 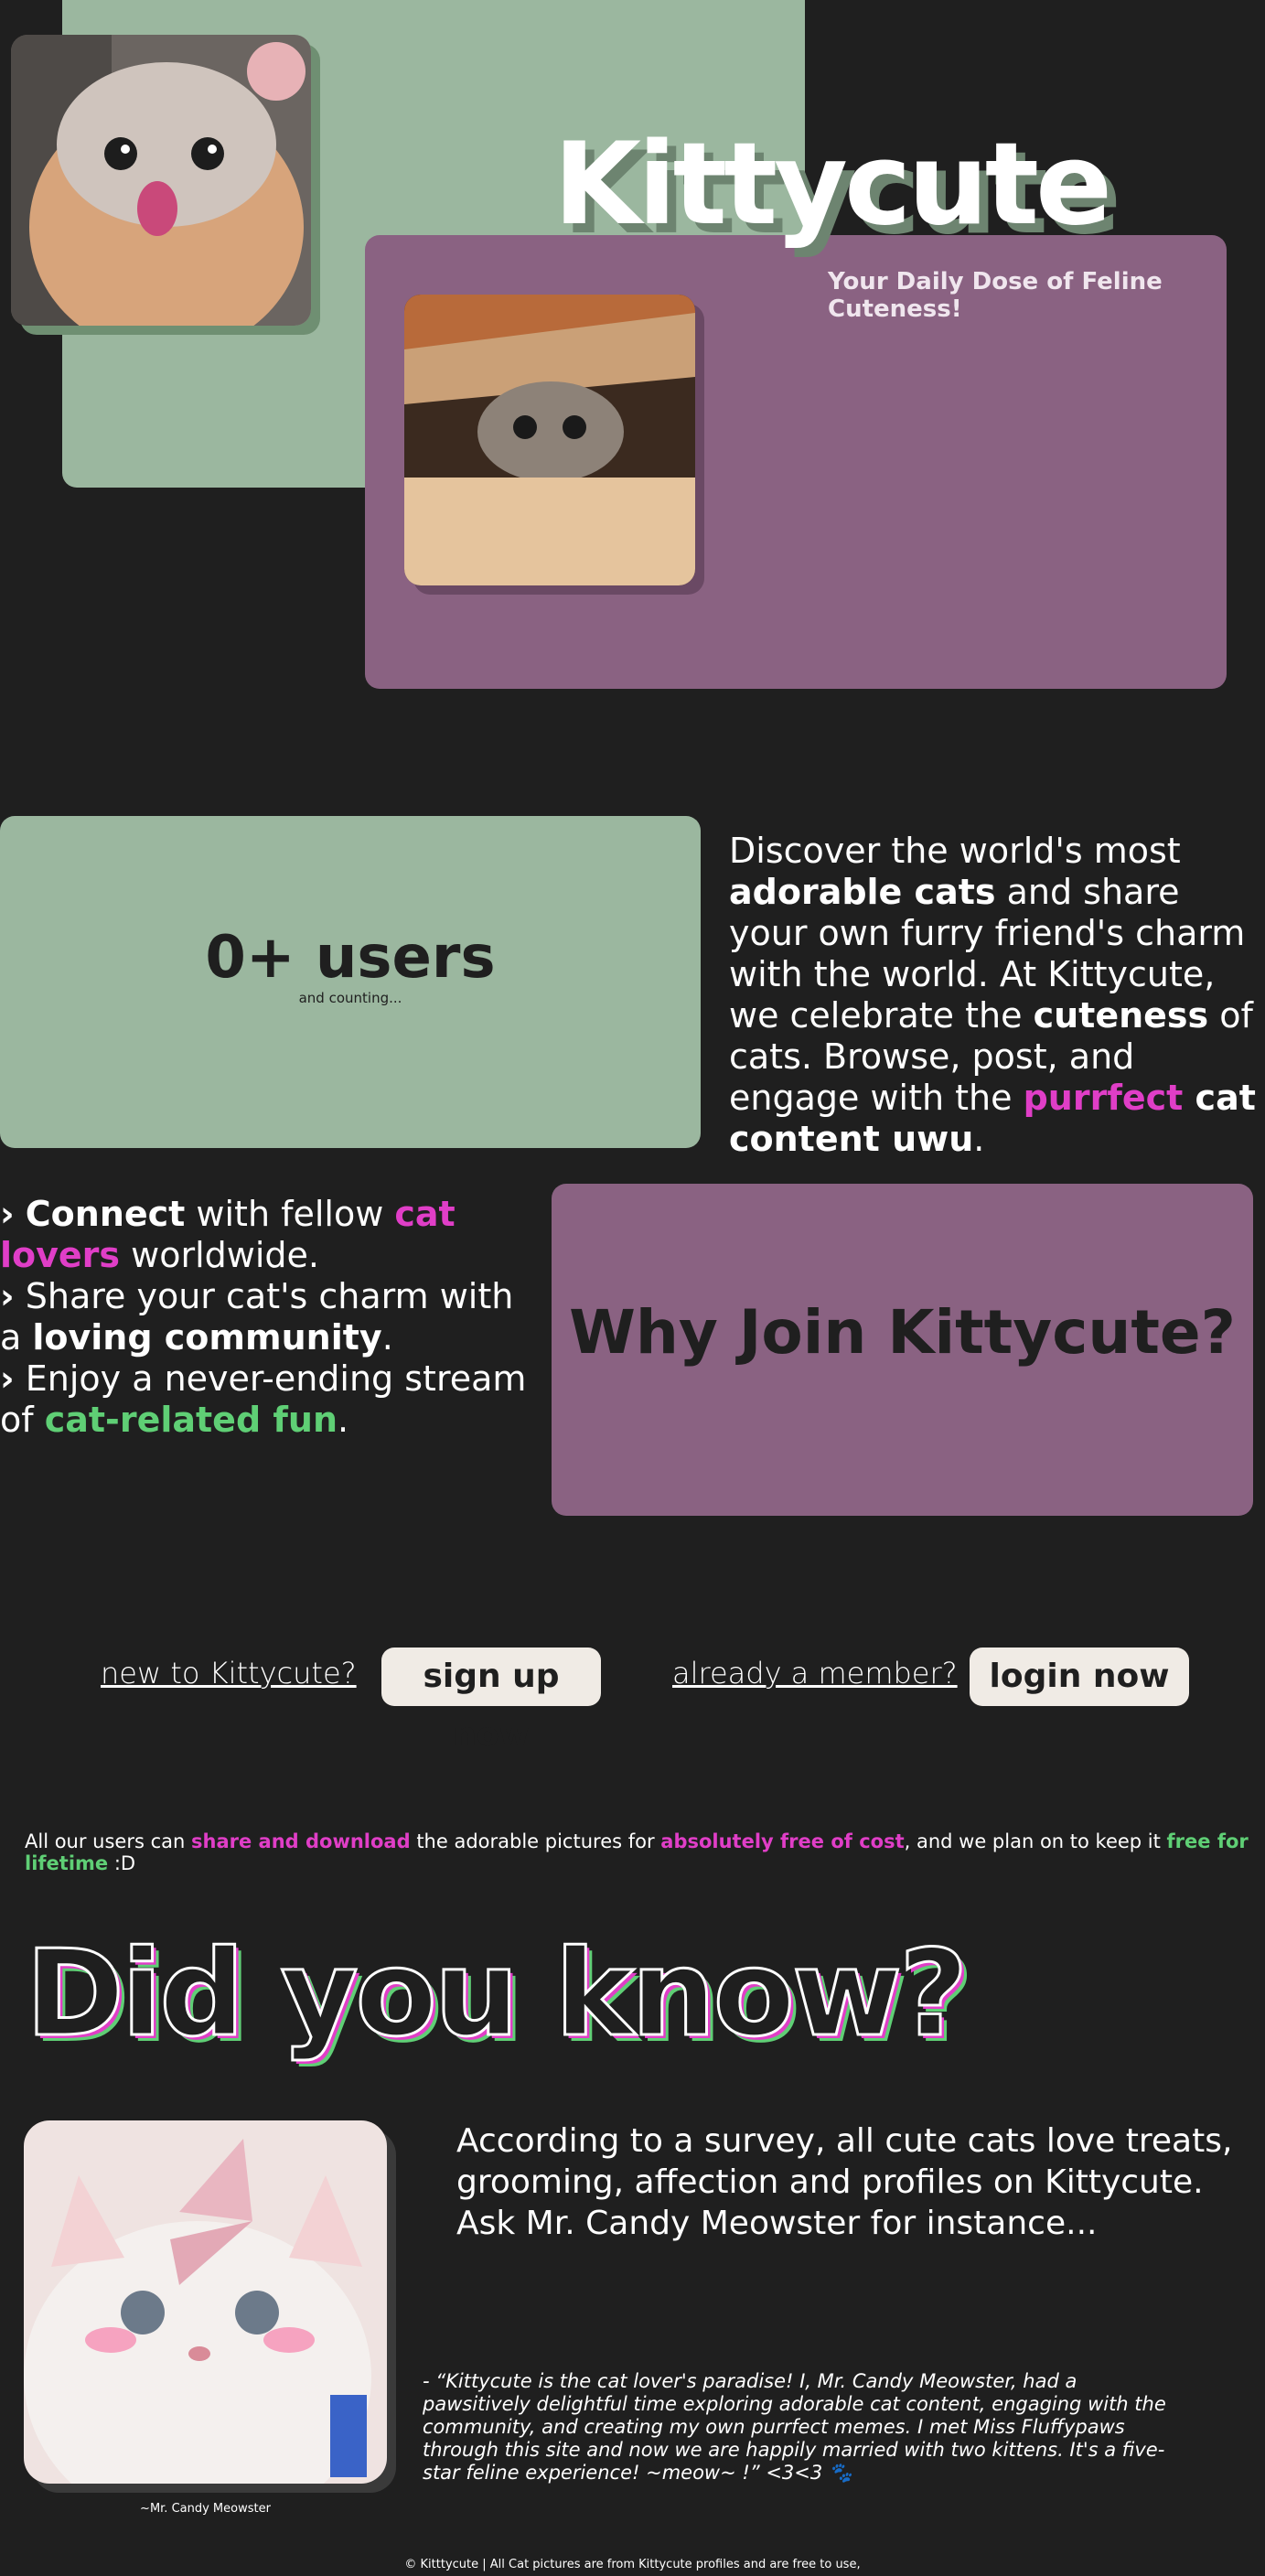 What do you see at coordinates (832, 185) in the screenshot?
I see `brand-title: Kittycute` at bounding box center [832, 185].